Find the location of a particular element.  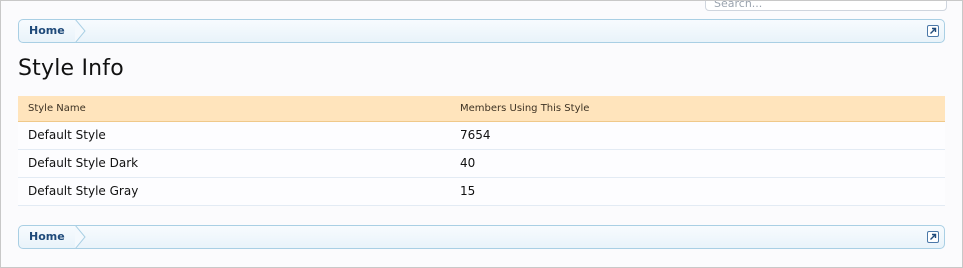

table-row: Default Style 7654 is located at coordinates (481, 136).